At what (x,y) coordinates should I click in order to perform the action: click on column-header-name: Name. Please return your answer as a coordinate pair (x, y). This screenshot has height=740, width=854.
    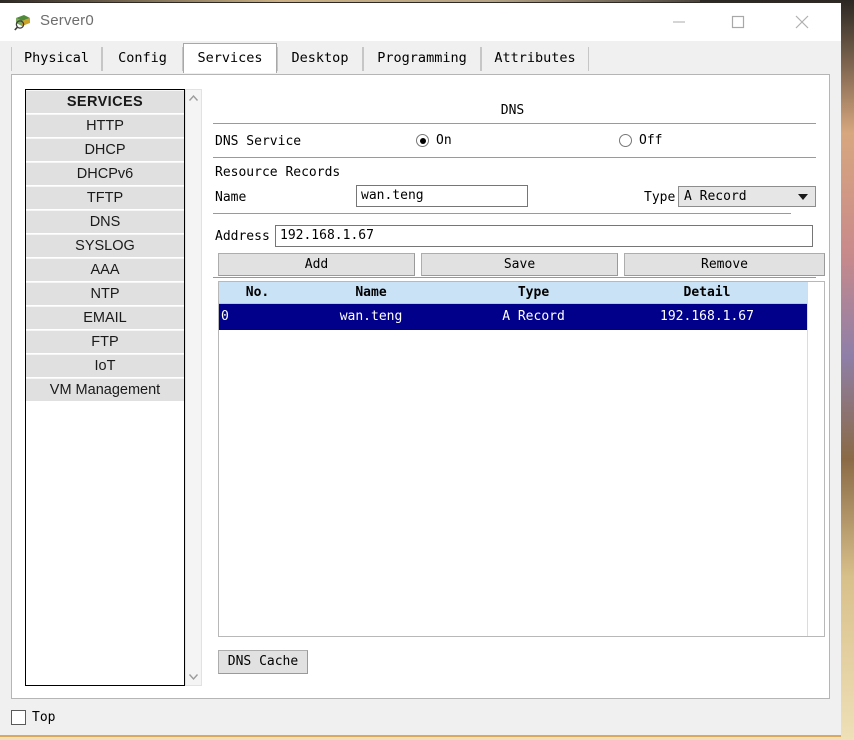
    Looking at the image, I should click on (371, 292).